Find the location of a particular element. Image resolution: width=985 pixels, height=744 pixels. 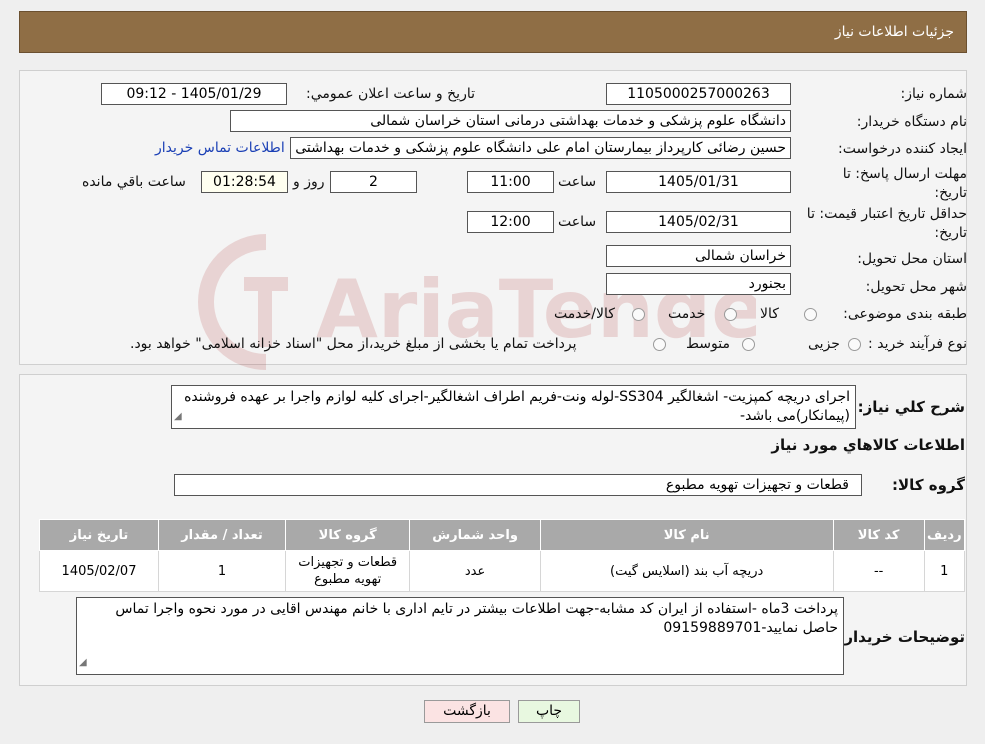

col-group: گروه کالا is located at coordinates (347, 535).